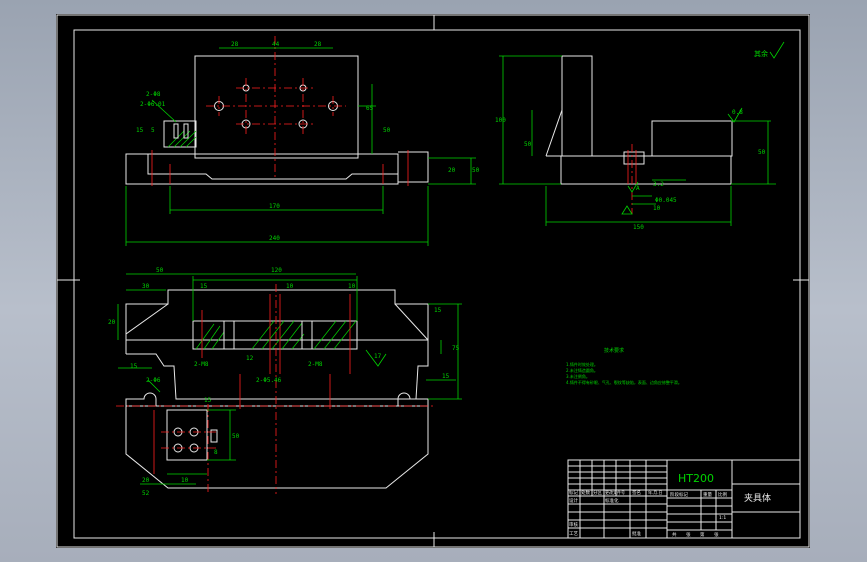 This screenshot has width=867, height=562. I want to click on tech-req-line: 2.未注铸造圆角。, so click(582, 370).